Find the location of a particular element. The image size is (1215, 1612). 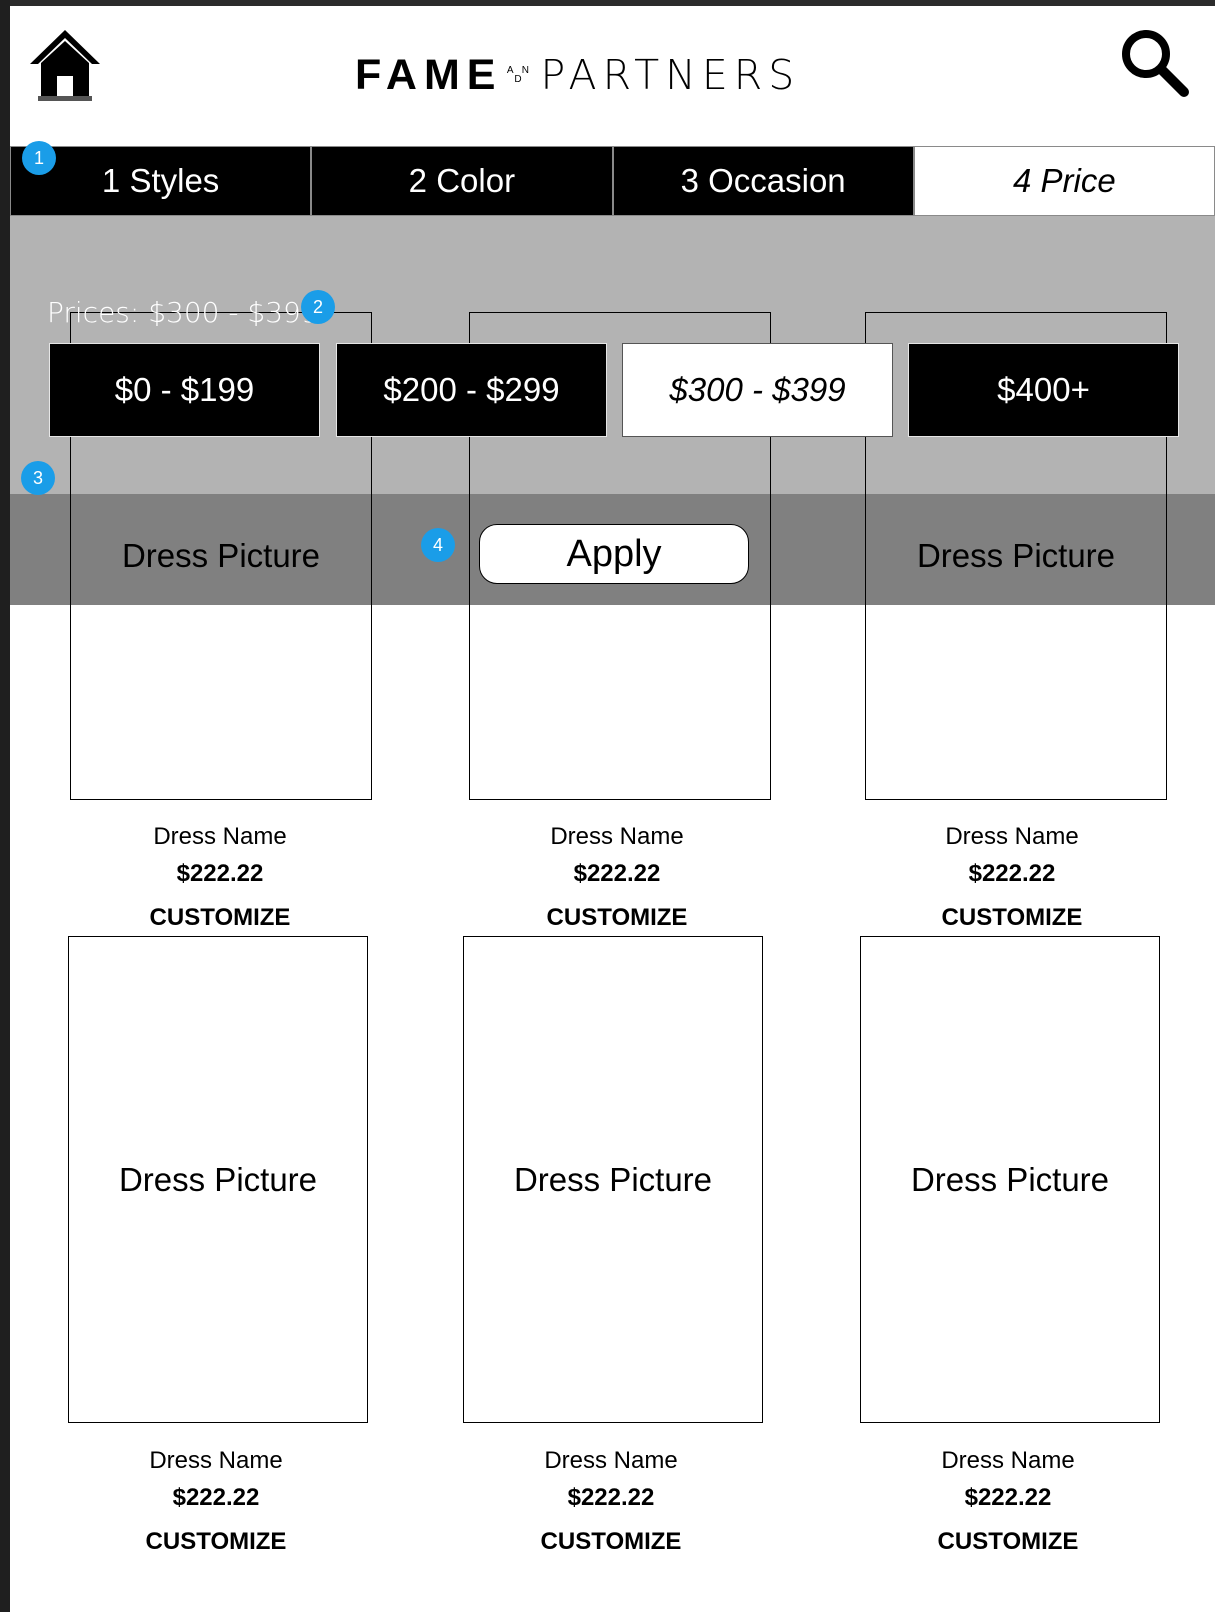

price-option-200-299: $200 - $299 is located at coordinates (471, 390).